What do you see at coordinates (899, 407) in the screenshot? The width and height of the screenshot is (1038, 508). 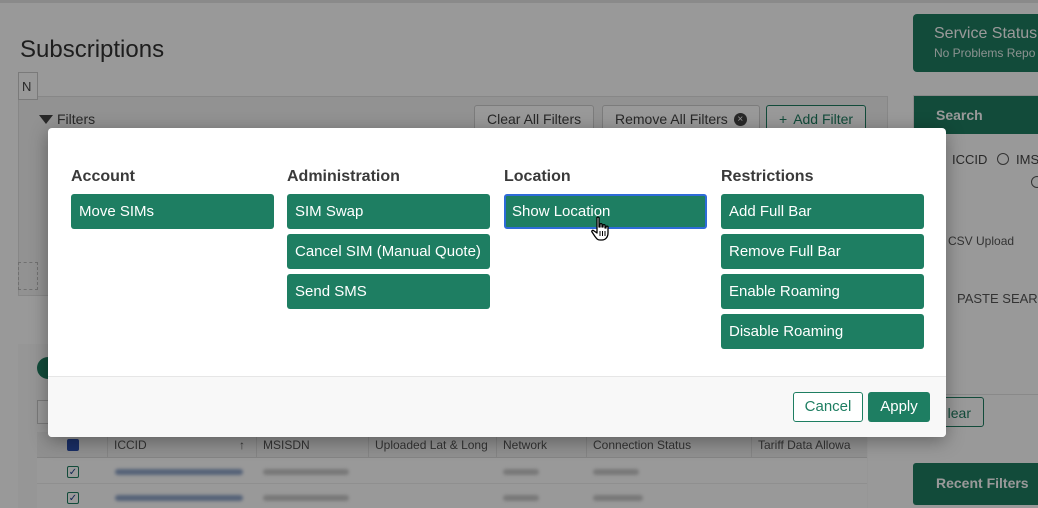 I see `apply-button: Apply` at bounding box center [899, 407].